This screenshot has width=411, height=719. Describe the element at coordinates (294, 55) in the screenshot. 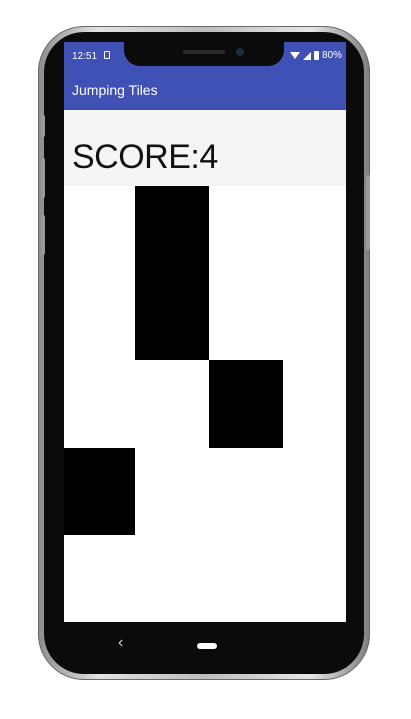

I see `wifi-icon` at that location.